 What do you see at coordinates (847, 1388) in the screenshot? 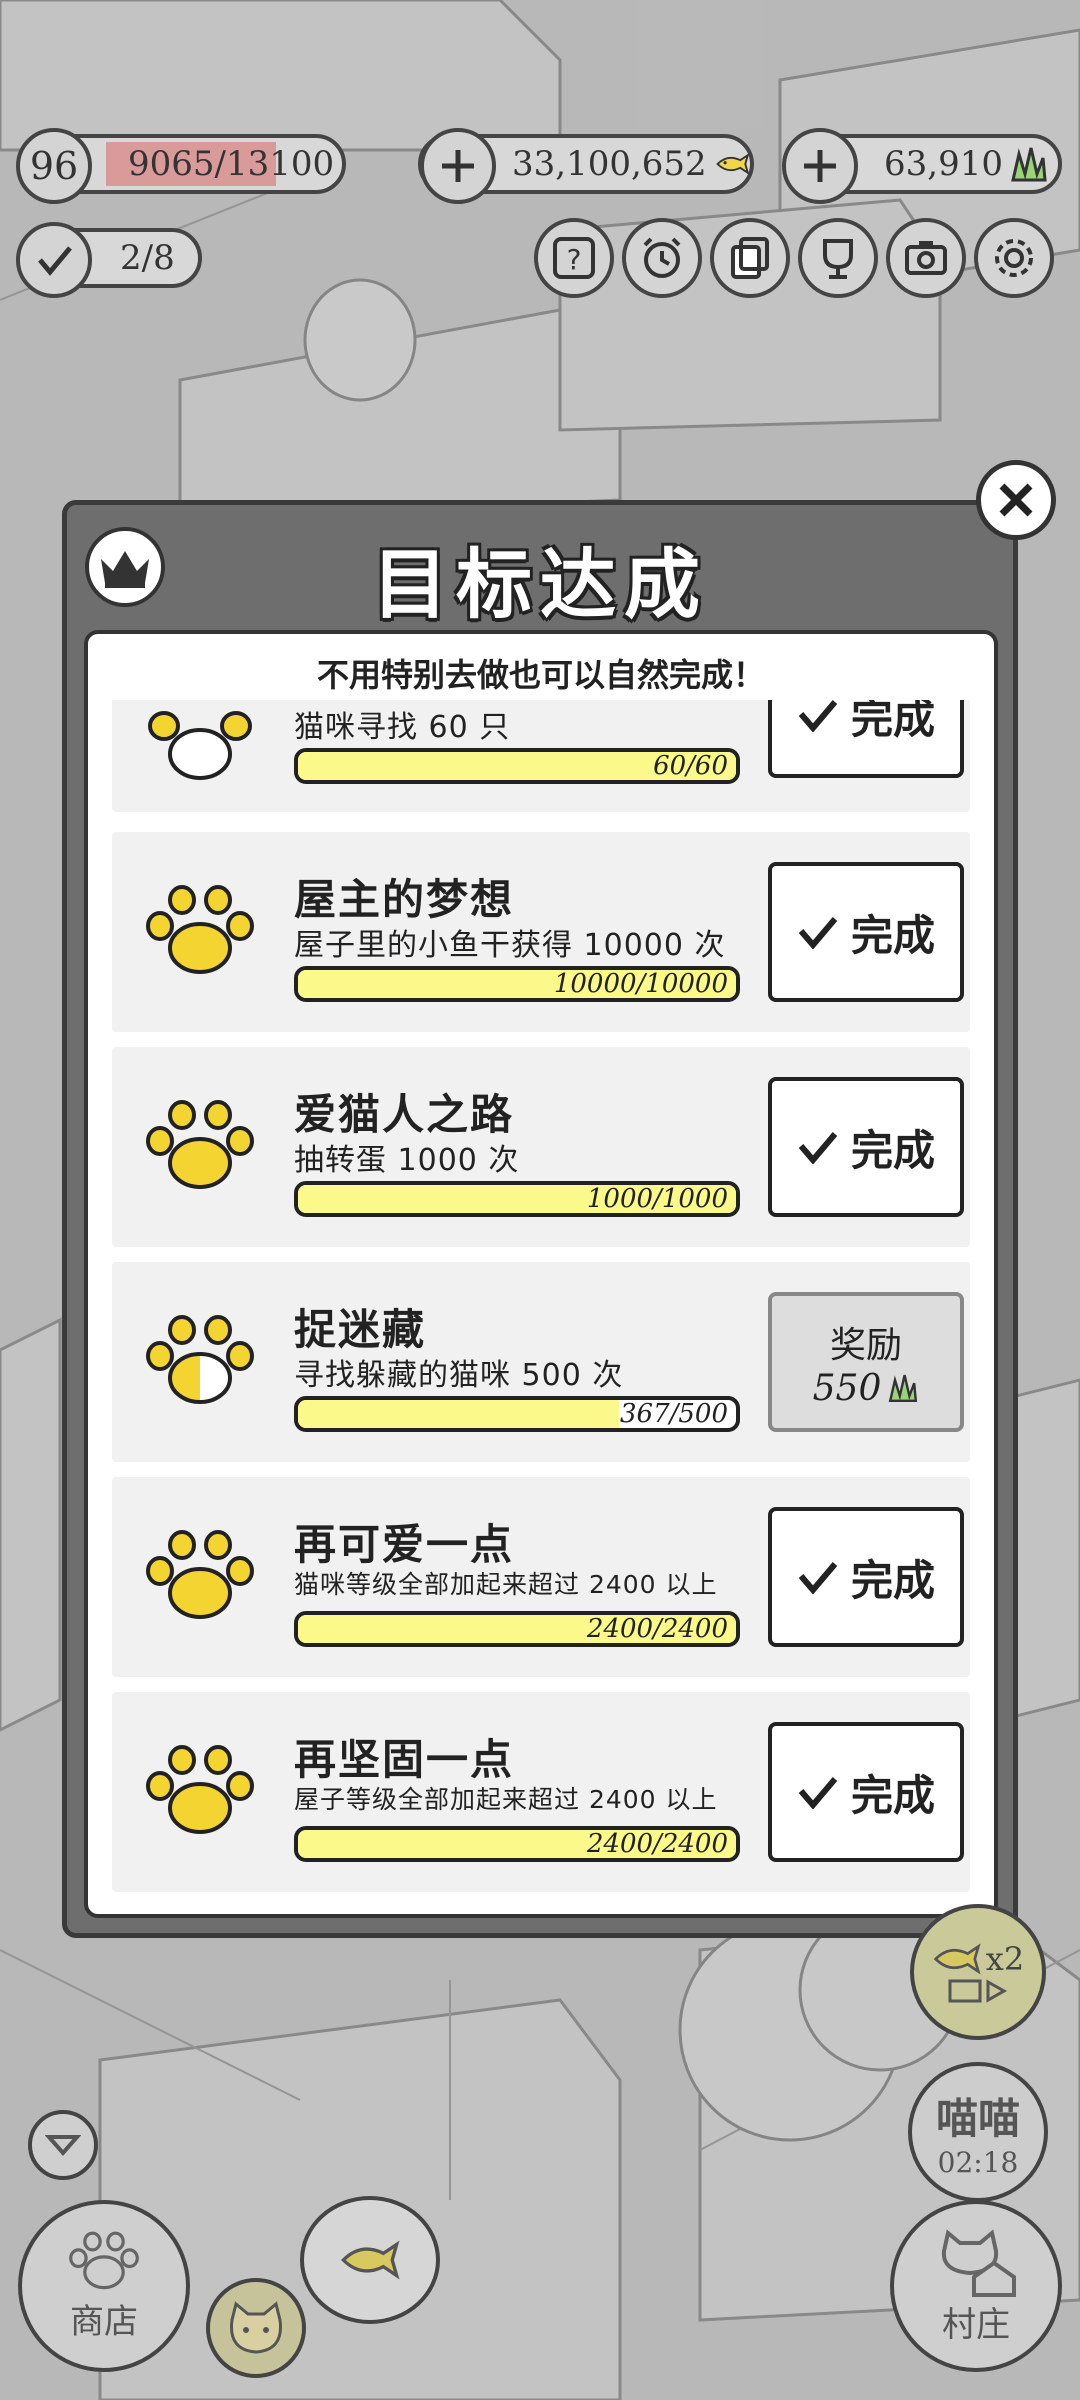
I see `reward-value: 550` at bounding box center [847, 1388].